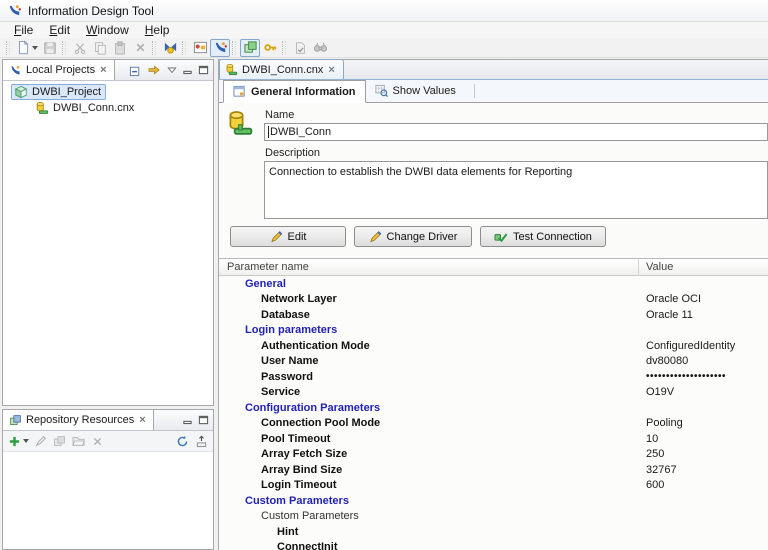 The image size is (768, 550). What do you see at coordinates (21, 92) in the screenshot?
I see `project-icon` at bounding box center [21, 92].